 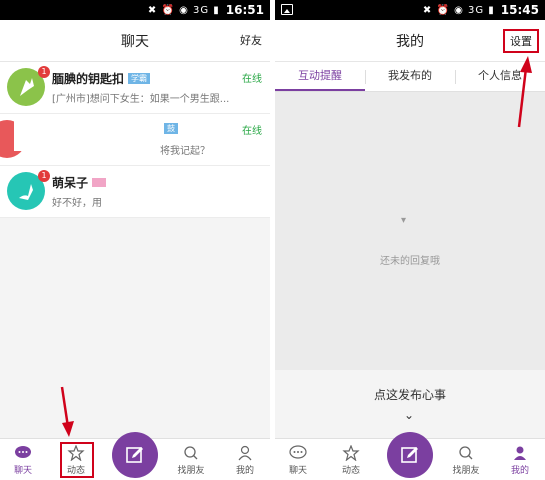 I want to click on chat-name: 腼腆的钥匙扣 学霸, so click(x=101, y=78).